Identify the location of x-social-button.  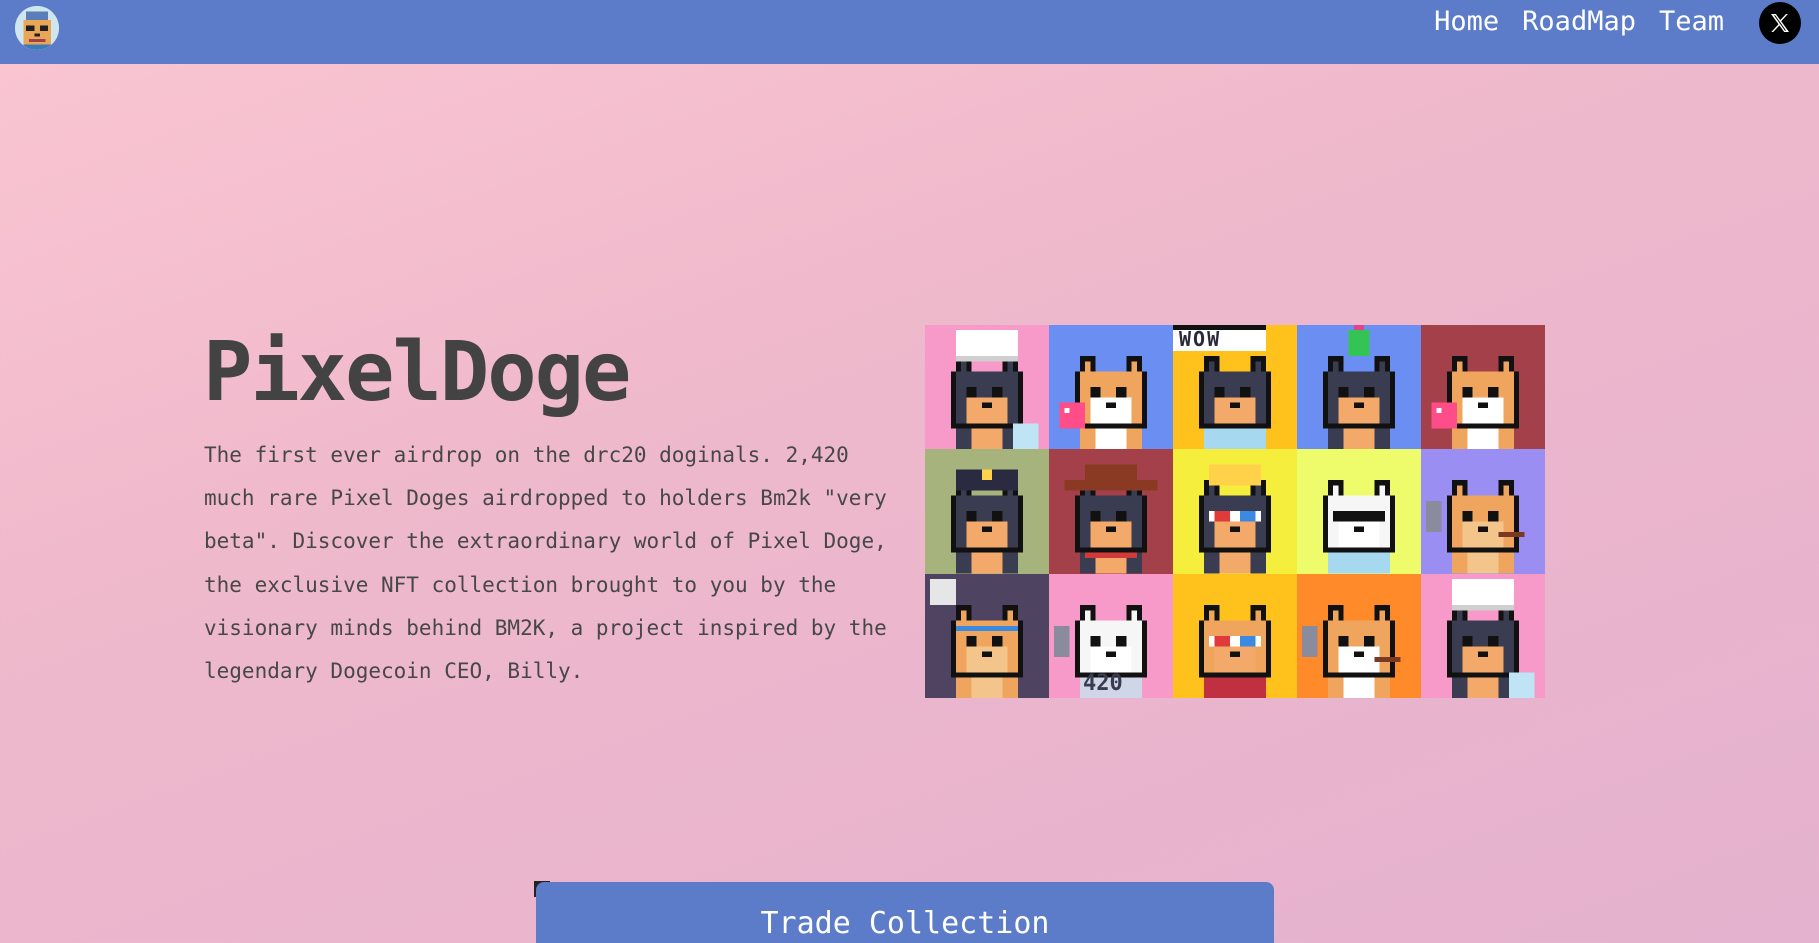
(1780, 23).